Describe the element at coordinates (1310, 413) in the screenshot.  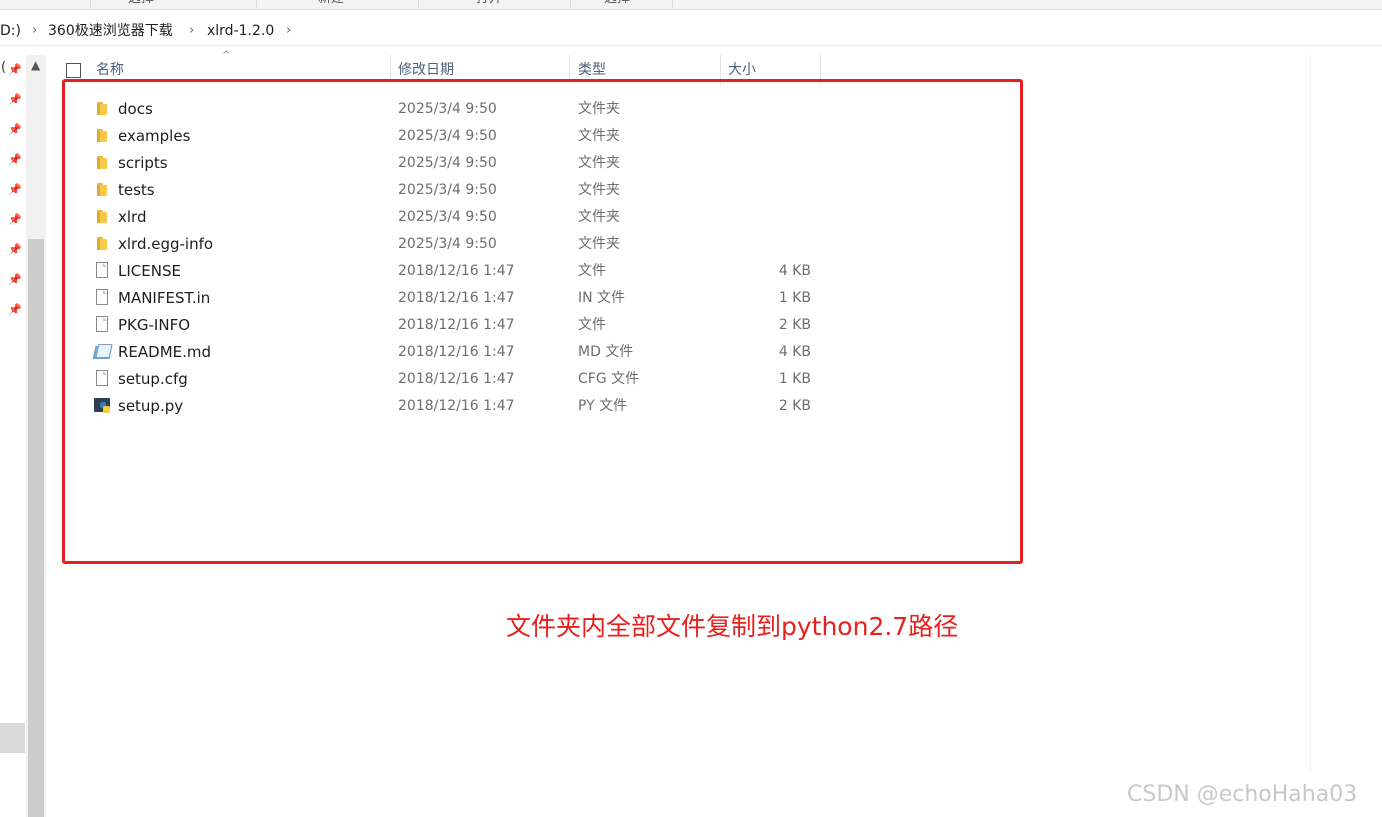
I see `pane-divider` at that location.